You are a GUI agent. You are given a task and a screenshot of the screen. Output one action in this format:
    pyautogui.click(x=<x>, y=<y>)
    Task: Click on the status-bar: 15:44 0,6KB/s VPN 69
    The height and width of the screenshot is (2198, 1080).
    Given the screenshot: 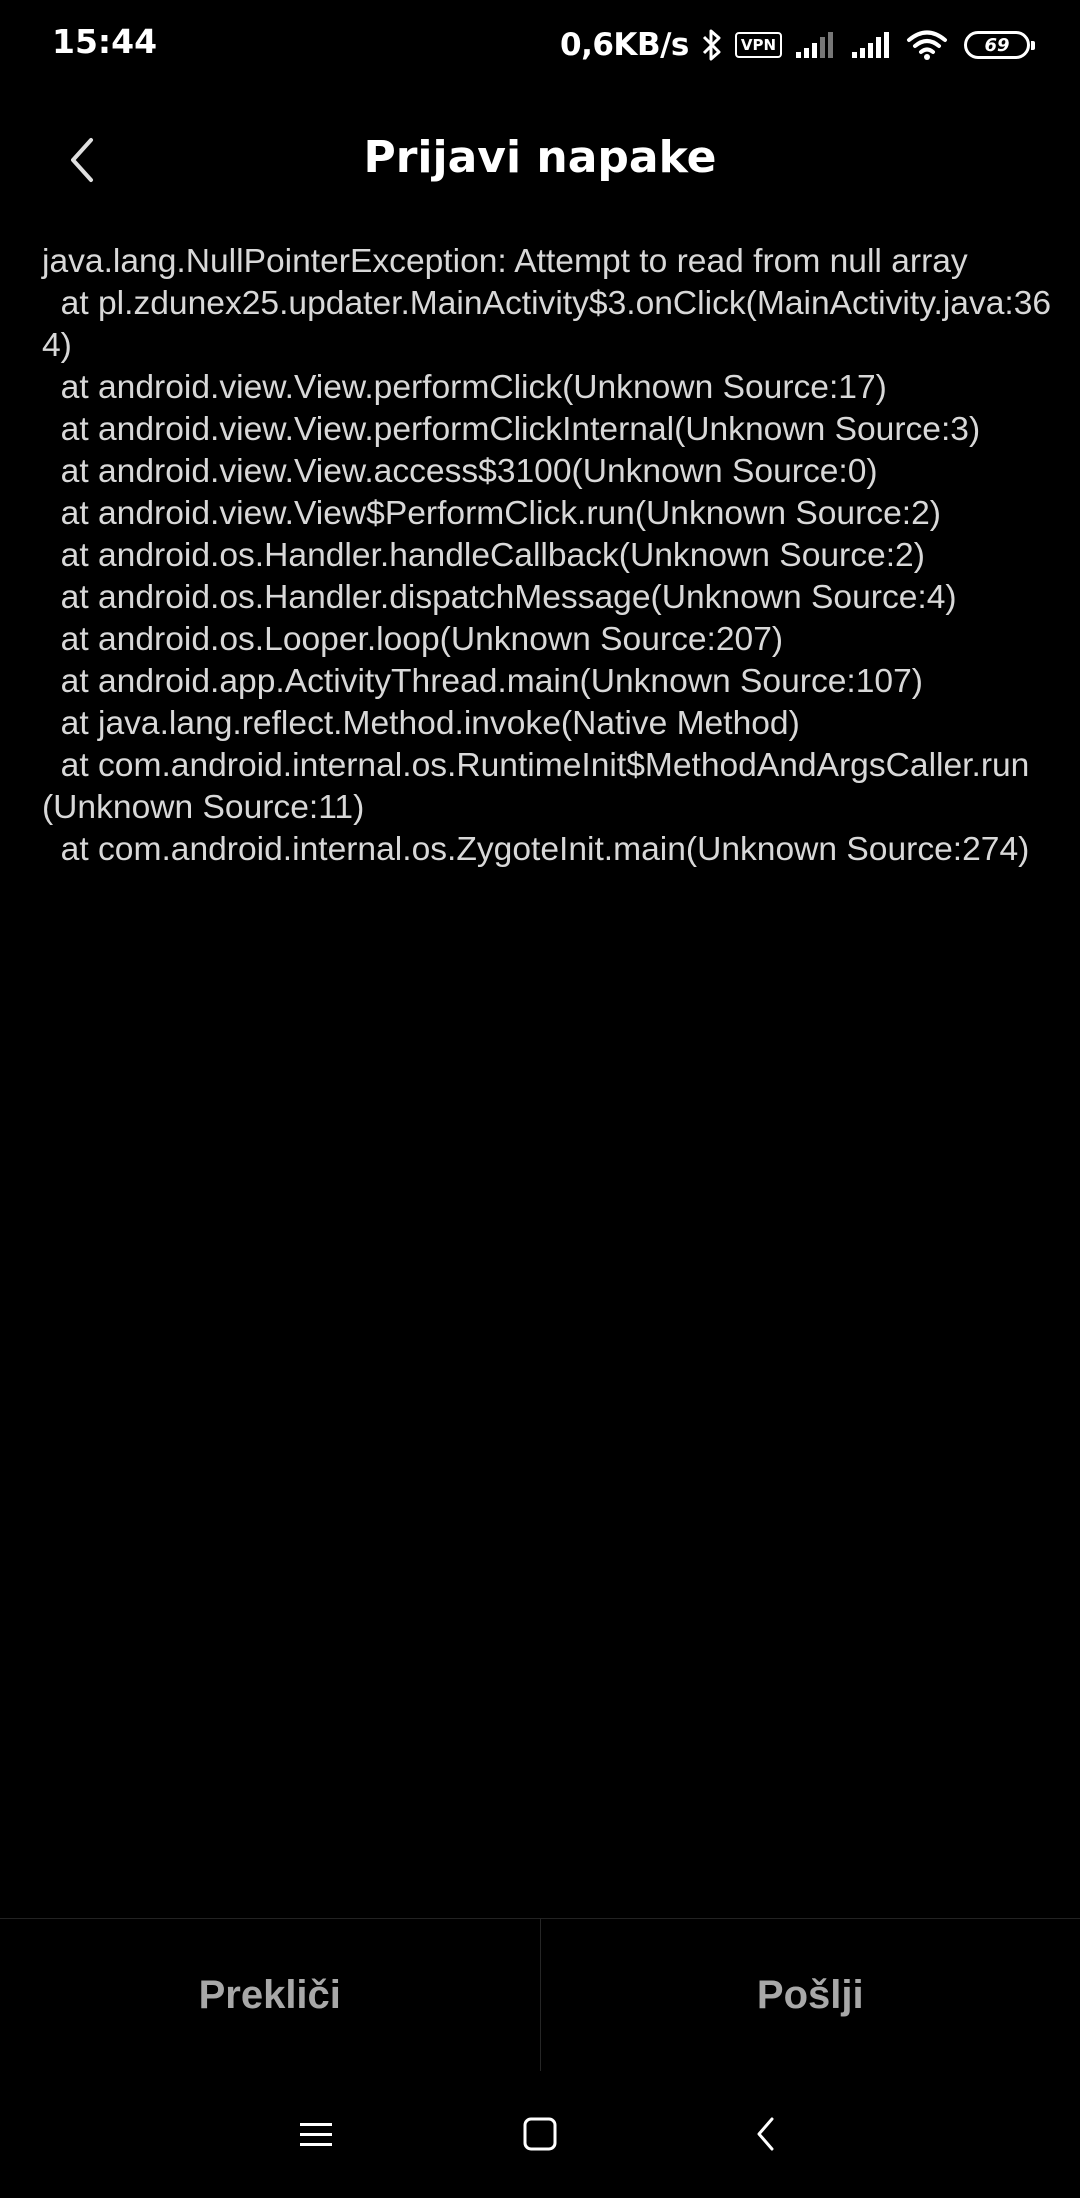 What is the action you would take?
    pyautogui.click(x=540, y=45)
    